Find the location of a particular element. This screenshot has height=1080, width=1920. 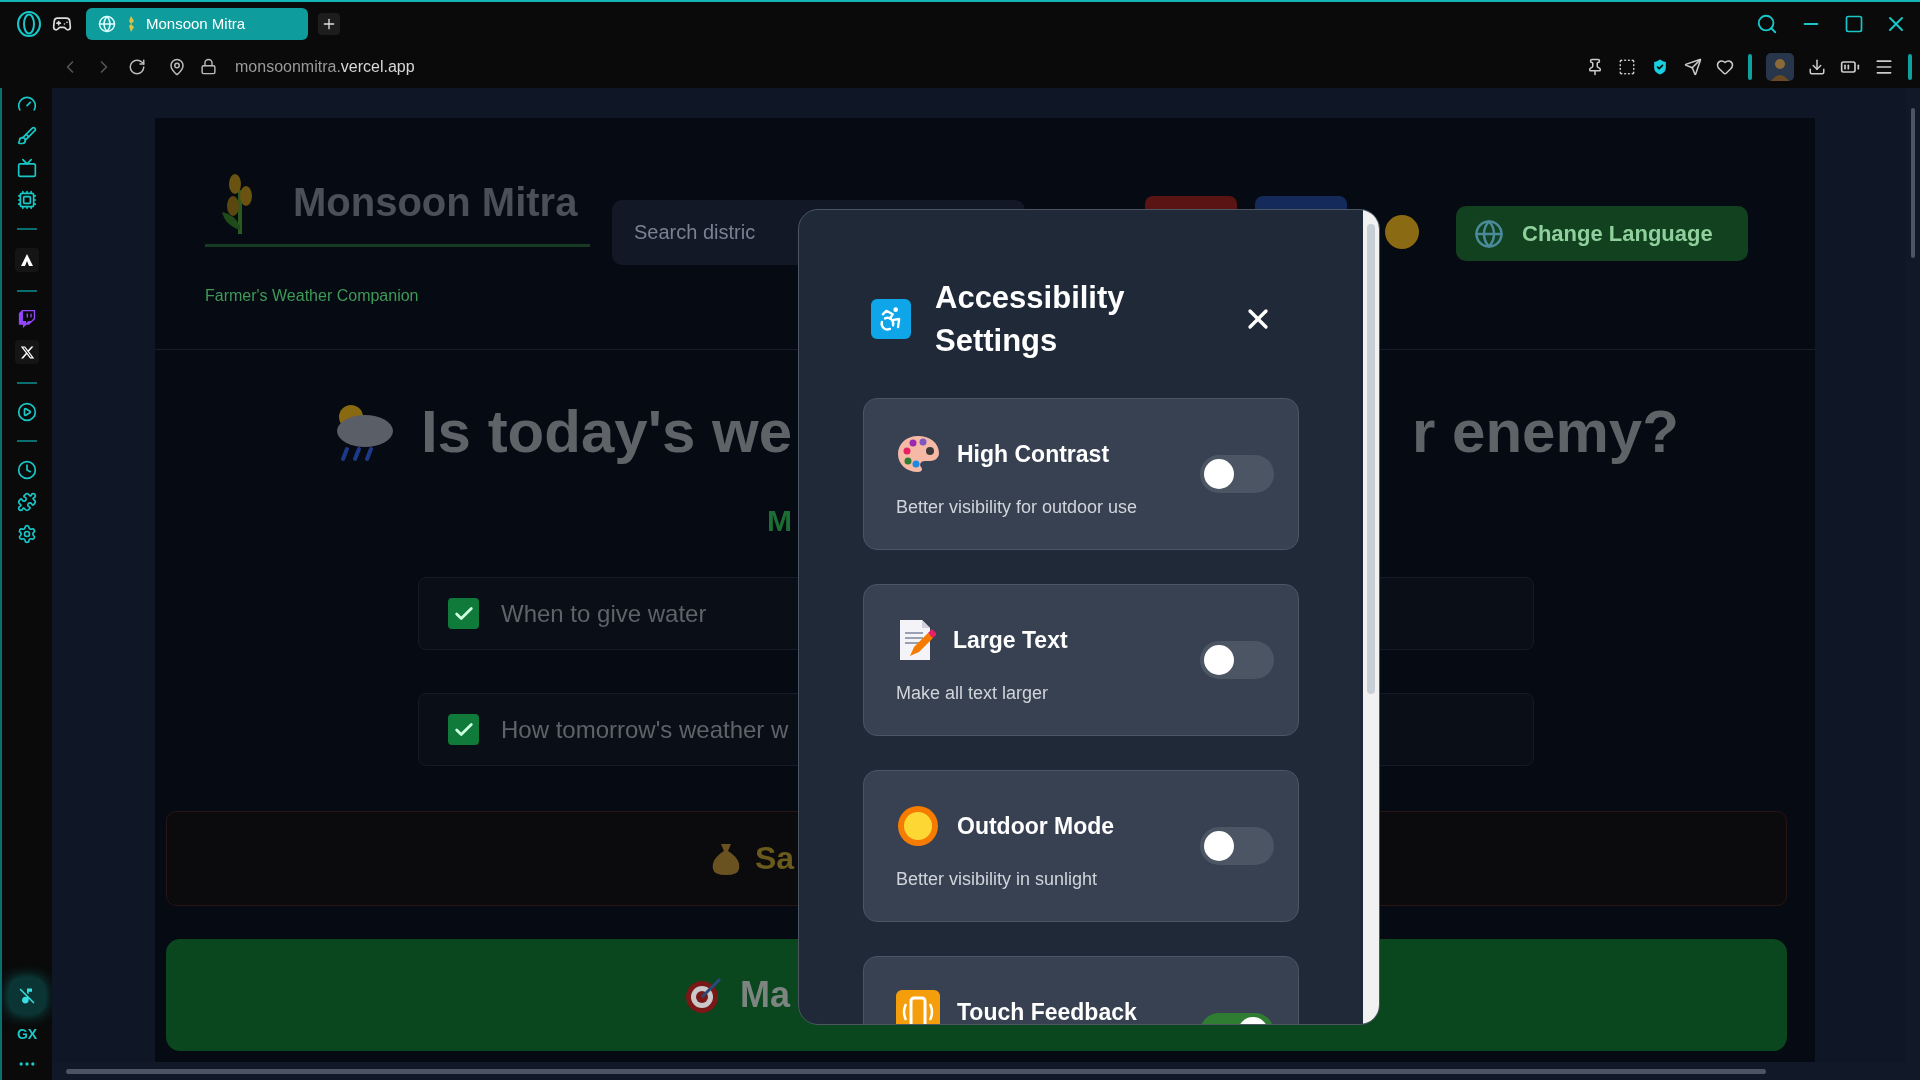

site-subtitle: Farmer's Weather Companion is located at coordinates (312, 296).